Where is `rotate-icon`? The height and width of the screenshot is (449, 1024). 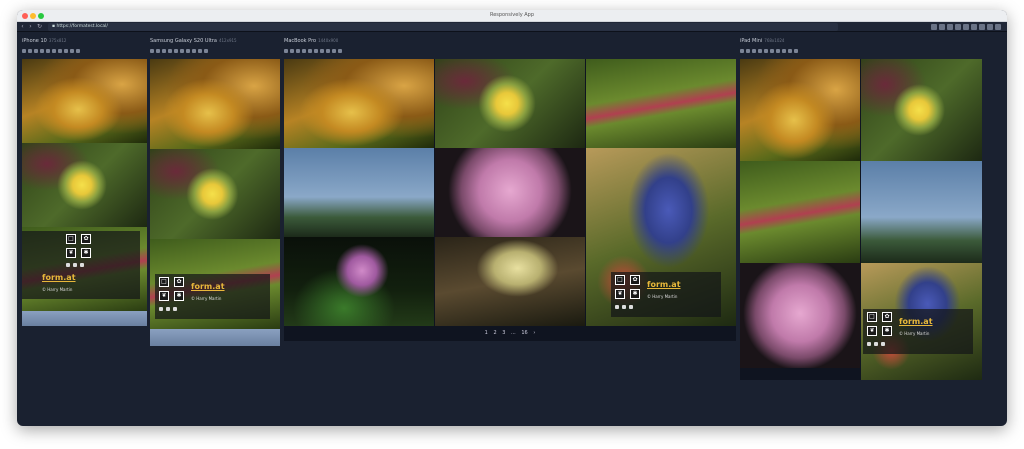
rotate-icon is located at coordinates (958, 27).